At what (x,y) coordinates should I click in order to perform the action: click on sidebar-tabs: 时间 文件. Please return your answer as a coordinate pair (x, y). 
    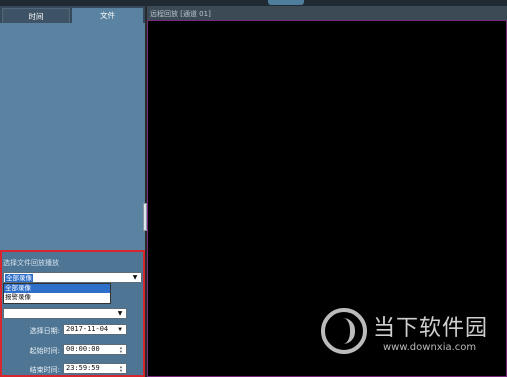
    Looking at the image, I should click on (72, 14).